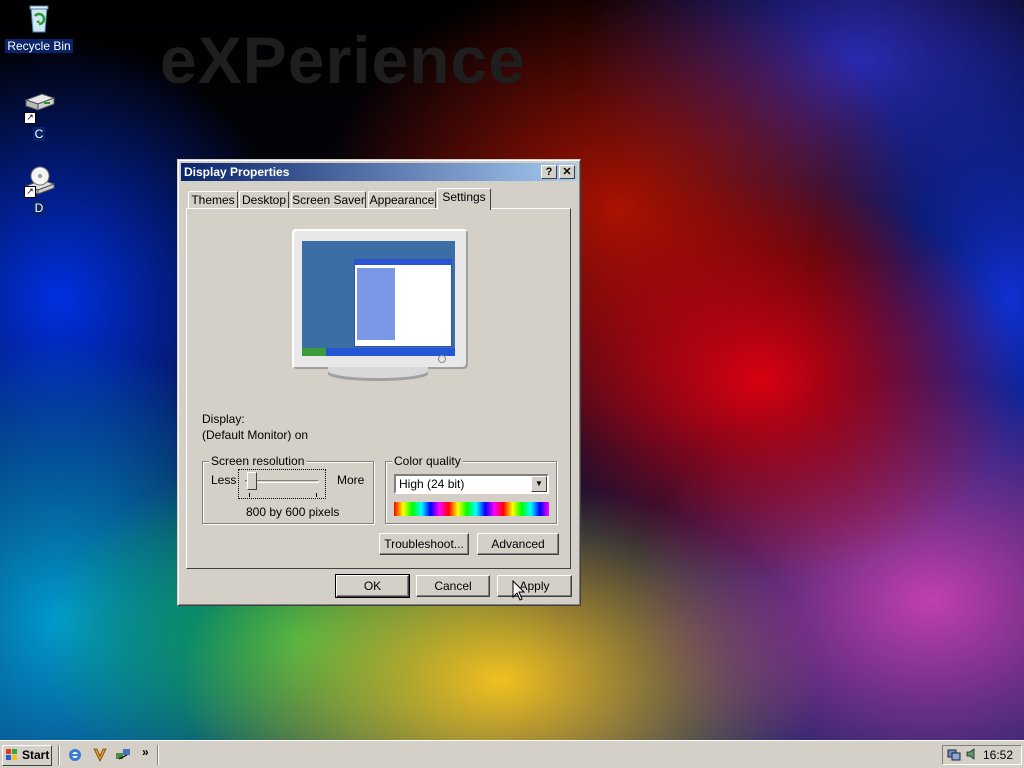 Image resolution: width=1024 pixels, height=768 pixels. I want to click on desktop-icon-recycle-bin: Recycle Bin, so click(39, 27).